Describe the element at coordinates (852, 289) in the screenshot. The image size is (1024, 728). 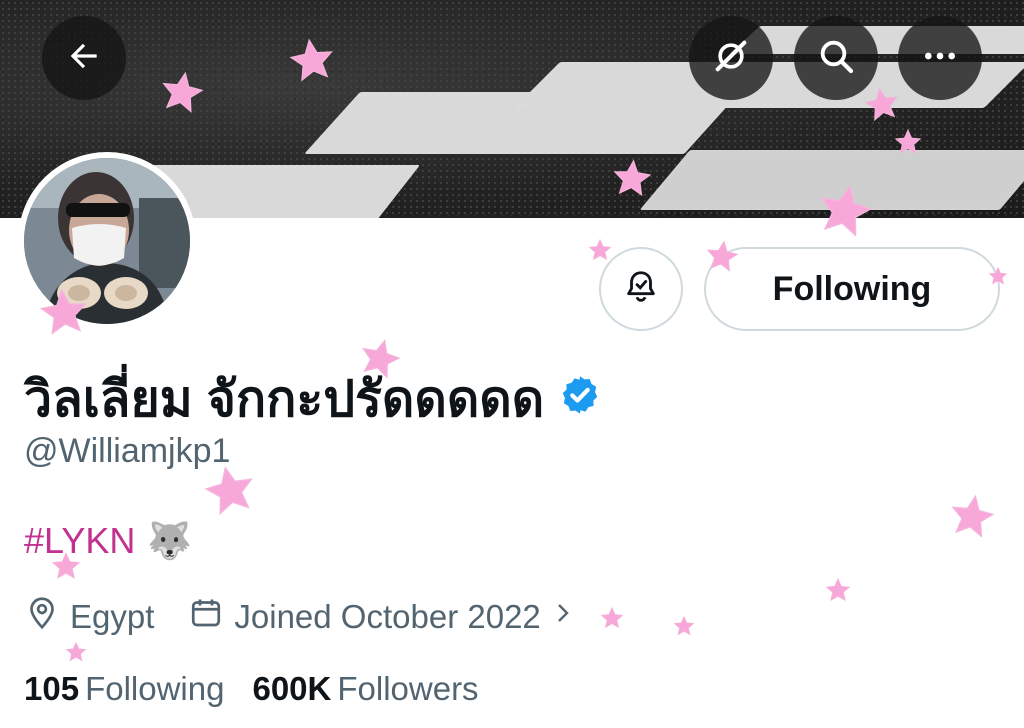
I see `following-button: Following` at that location.